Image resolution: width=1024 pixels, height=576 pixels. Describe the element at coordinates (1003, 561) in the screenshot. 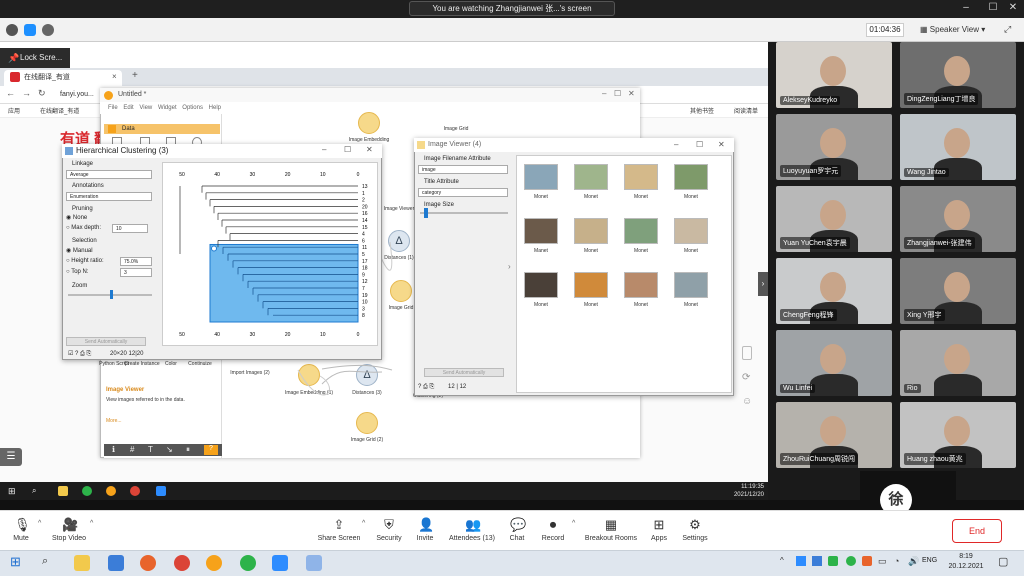

I see `os-notification-icon: ▢` at that location.